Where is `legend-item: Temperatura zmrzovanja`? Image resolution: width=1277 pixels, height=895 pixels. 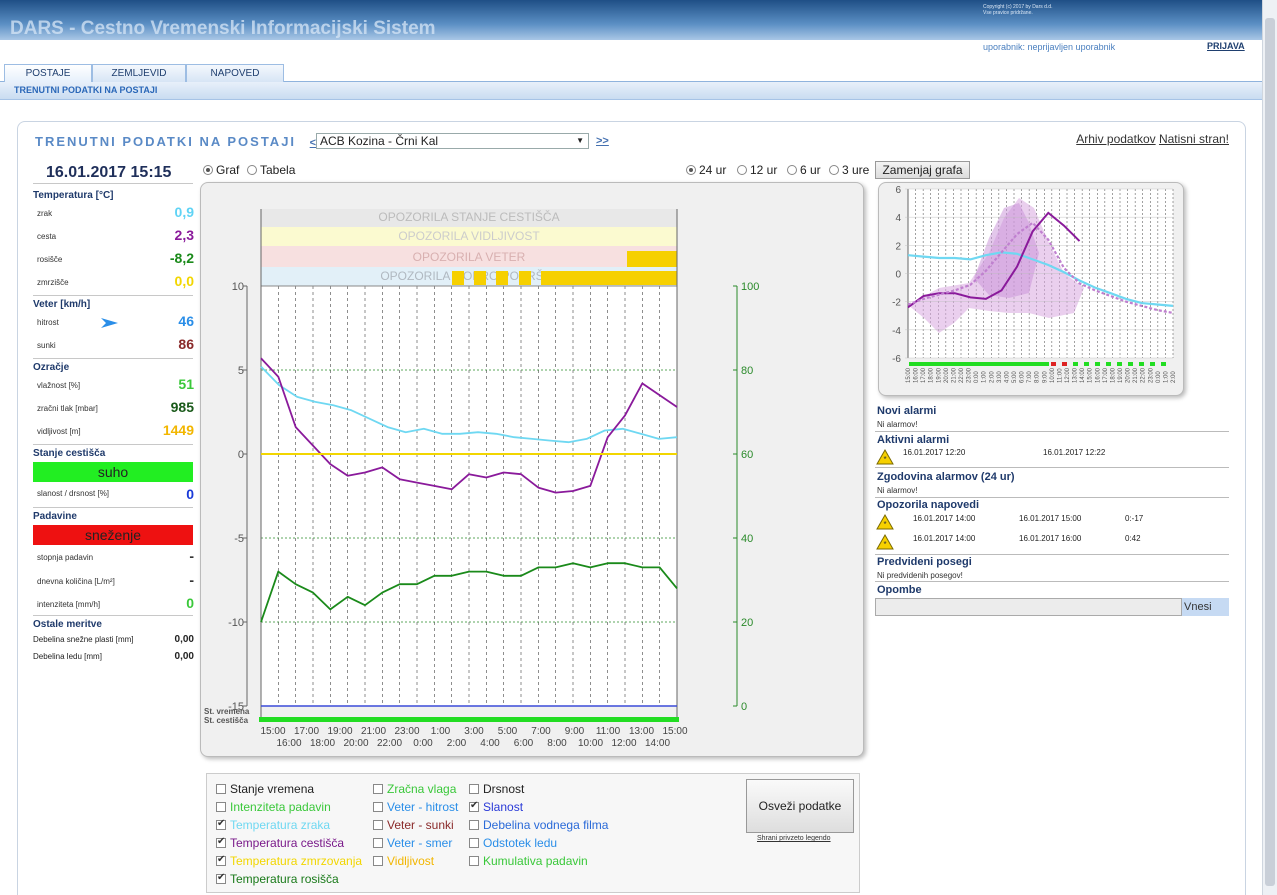
legend-item: Temperatura zmrzovanja is located at coordinates (289, 861).